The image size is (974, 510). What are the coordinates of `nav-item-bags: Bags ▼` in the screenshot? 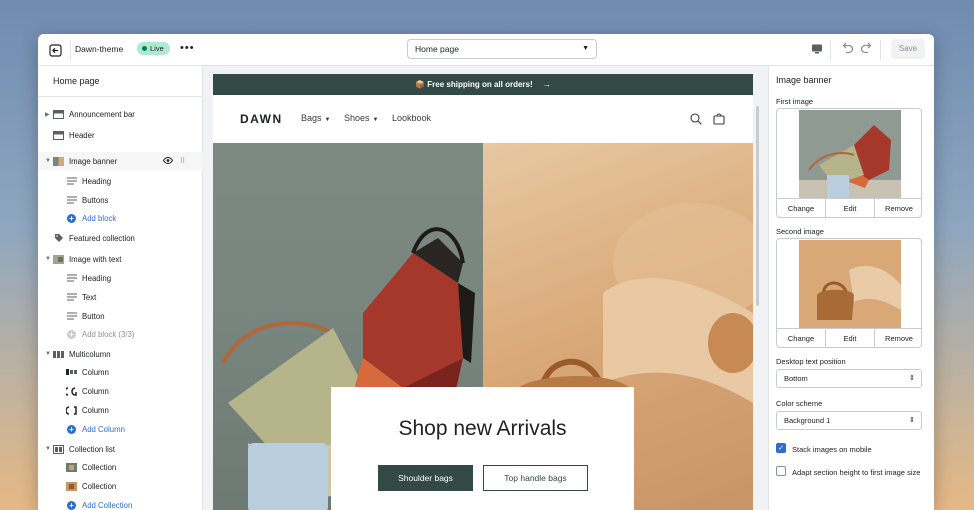 It's located at (315, 118).